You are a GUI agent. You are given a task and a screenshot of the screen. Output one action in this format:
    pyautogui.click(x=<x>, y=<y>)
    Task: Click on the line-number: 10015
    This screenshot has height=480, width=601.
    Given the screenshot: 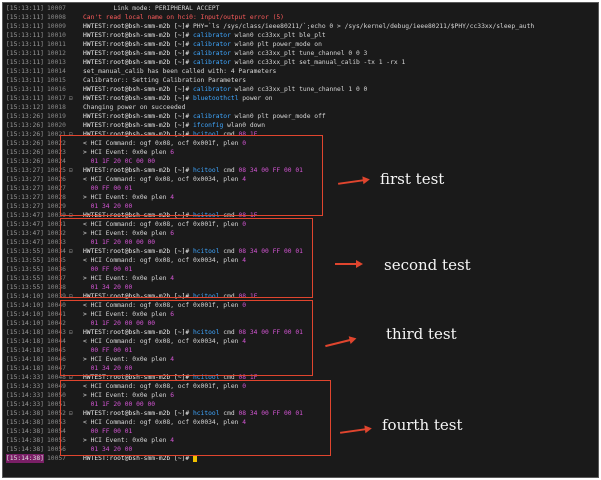 What is the action you would take?
    pyautogui.click(x=56, y=80)
    